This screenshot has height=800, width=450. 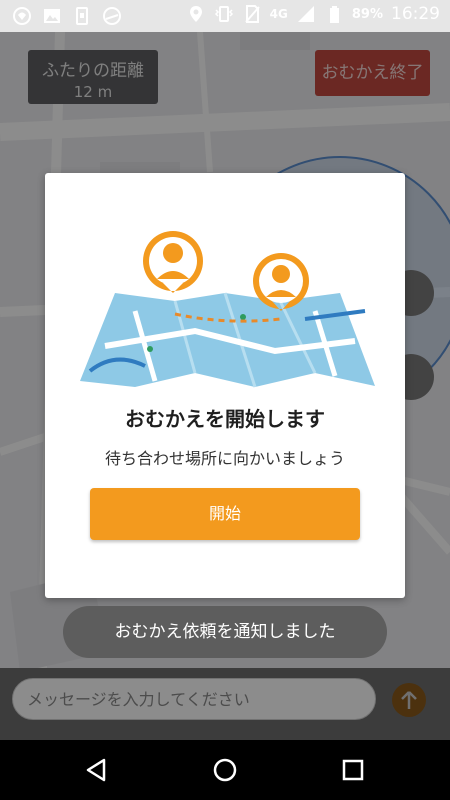 I want to click on image-icon, so click(x=52, y=16).